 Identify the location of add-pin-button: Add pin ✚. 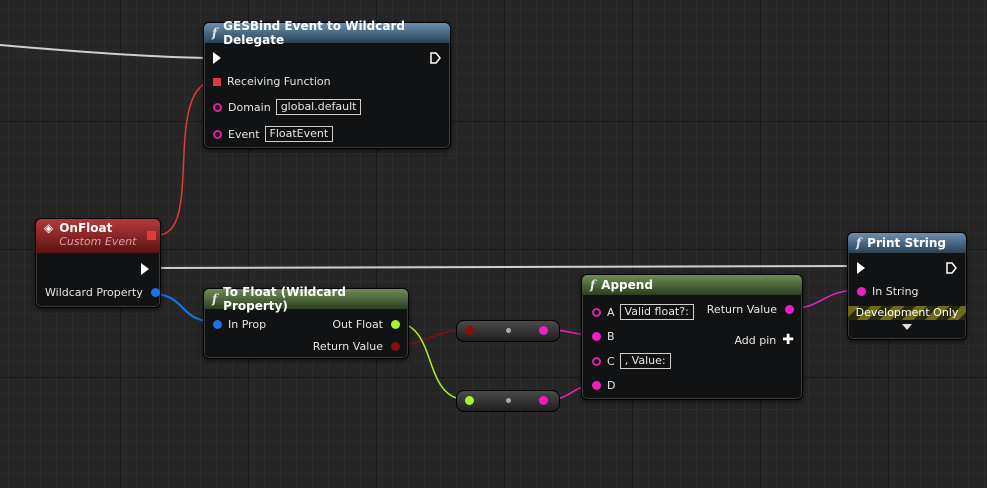
(764, 340).